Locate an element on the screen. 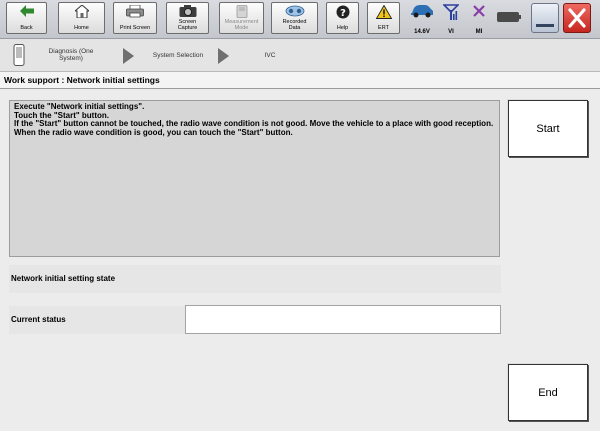  car-icon is located at coordinates (422, 12).